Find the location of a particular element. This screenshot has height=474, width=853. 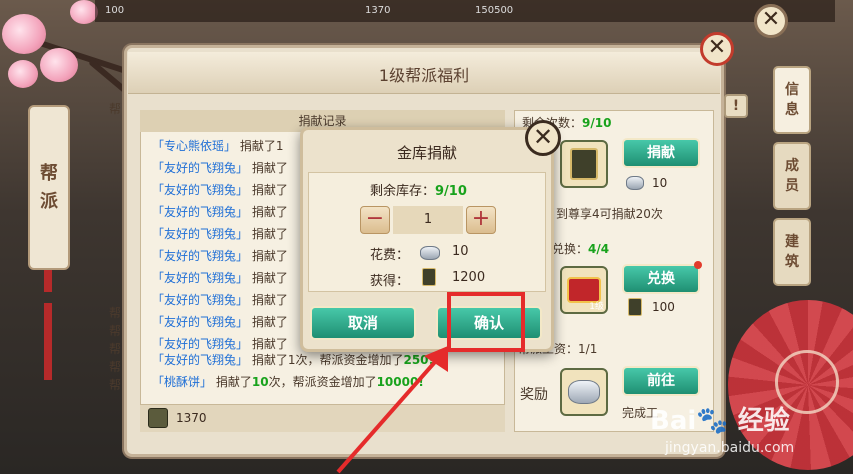

side-tab-label: 建 is located at coordinates (792, 242).